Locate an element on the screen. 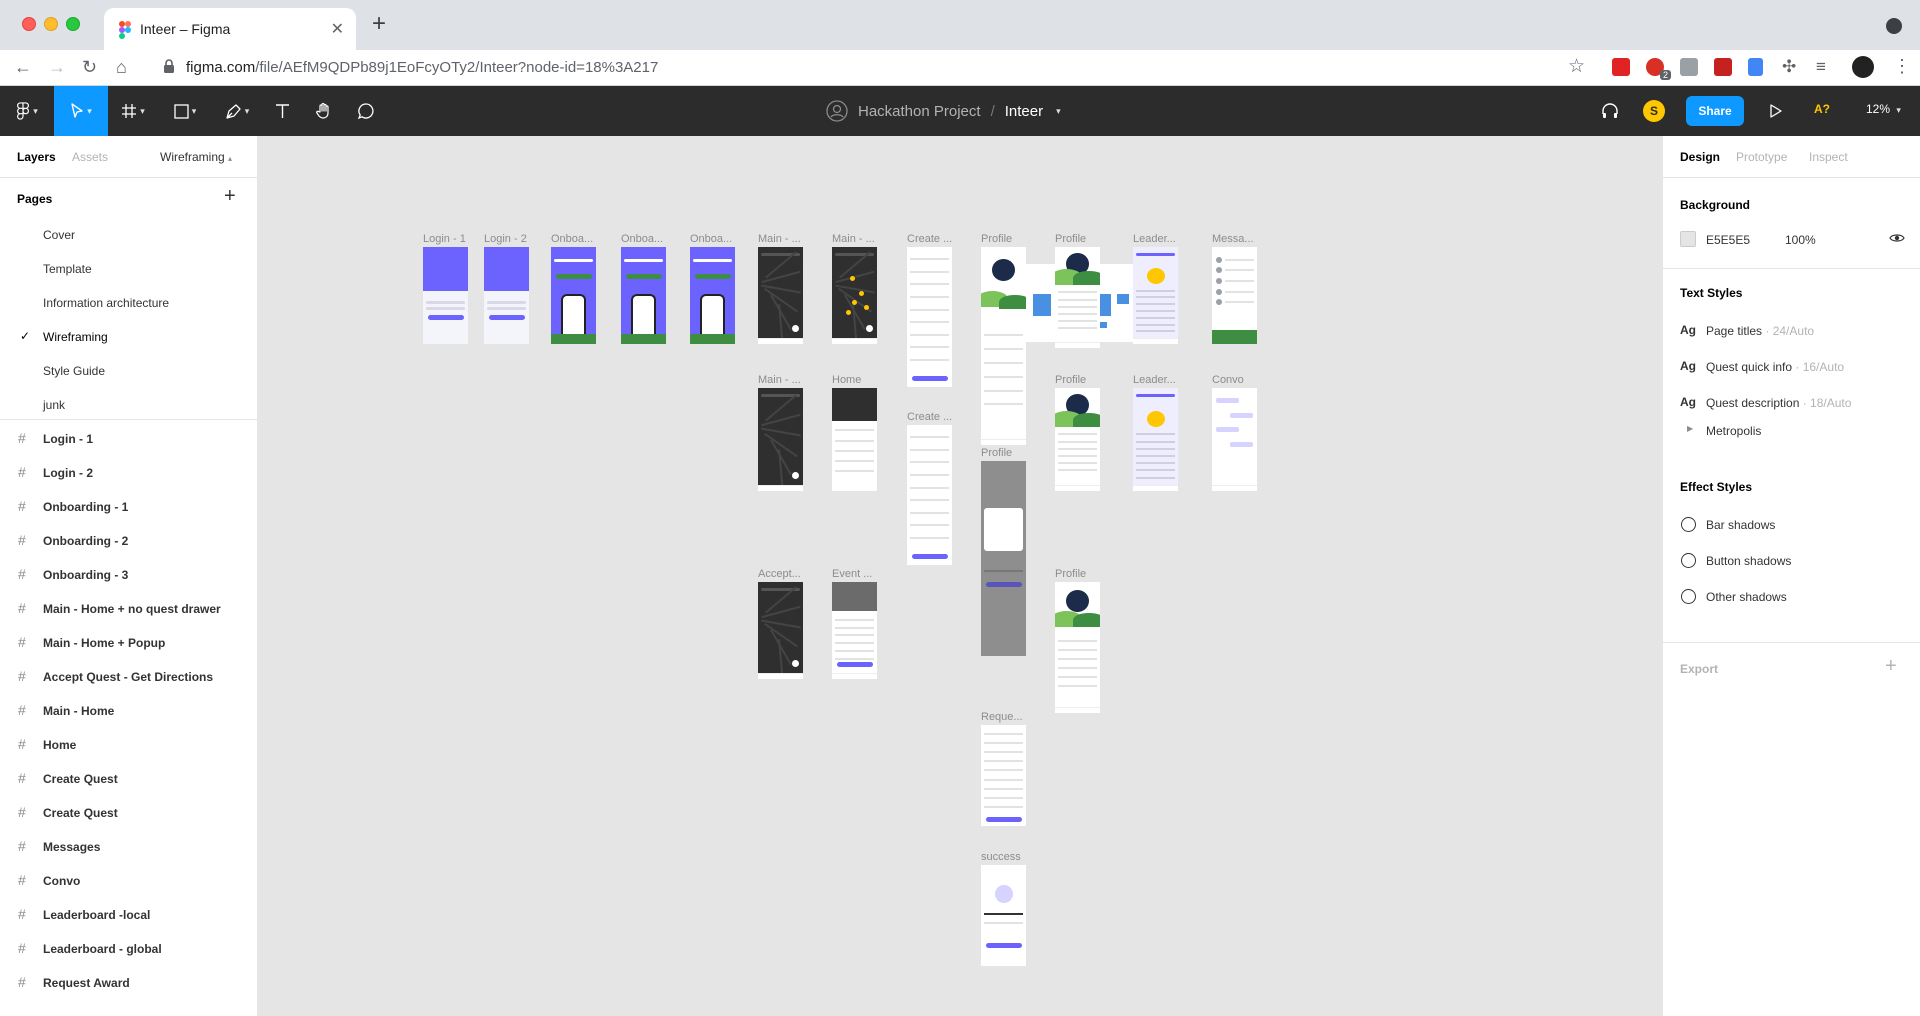 The image size is (1920, 1016). tab-layers: Layers is located at coordinates (36, 157).